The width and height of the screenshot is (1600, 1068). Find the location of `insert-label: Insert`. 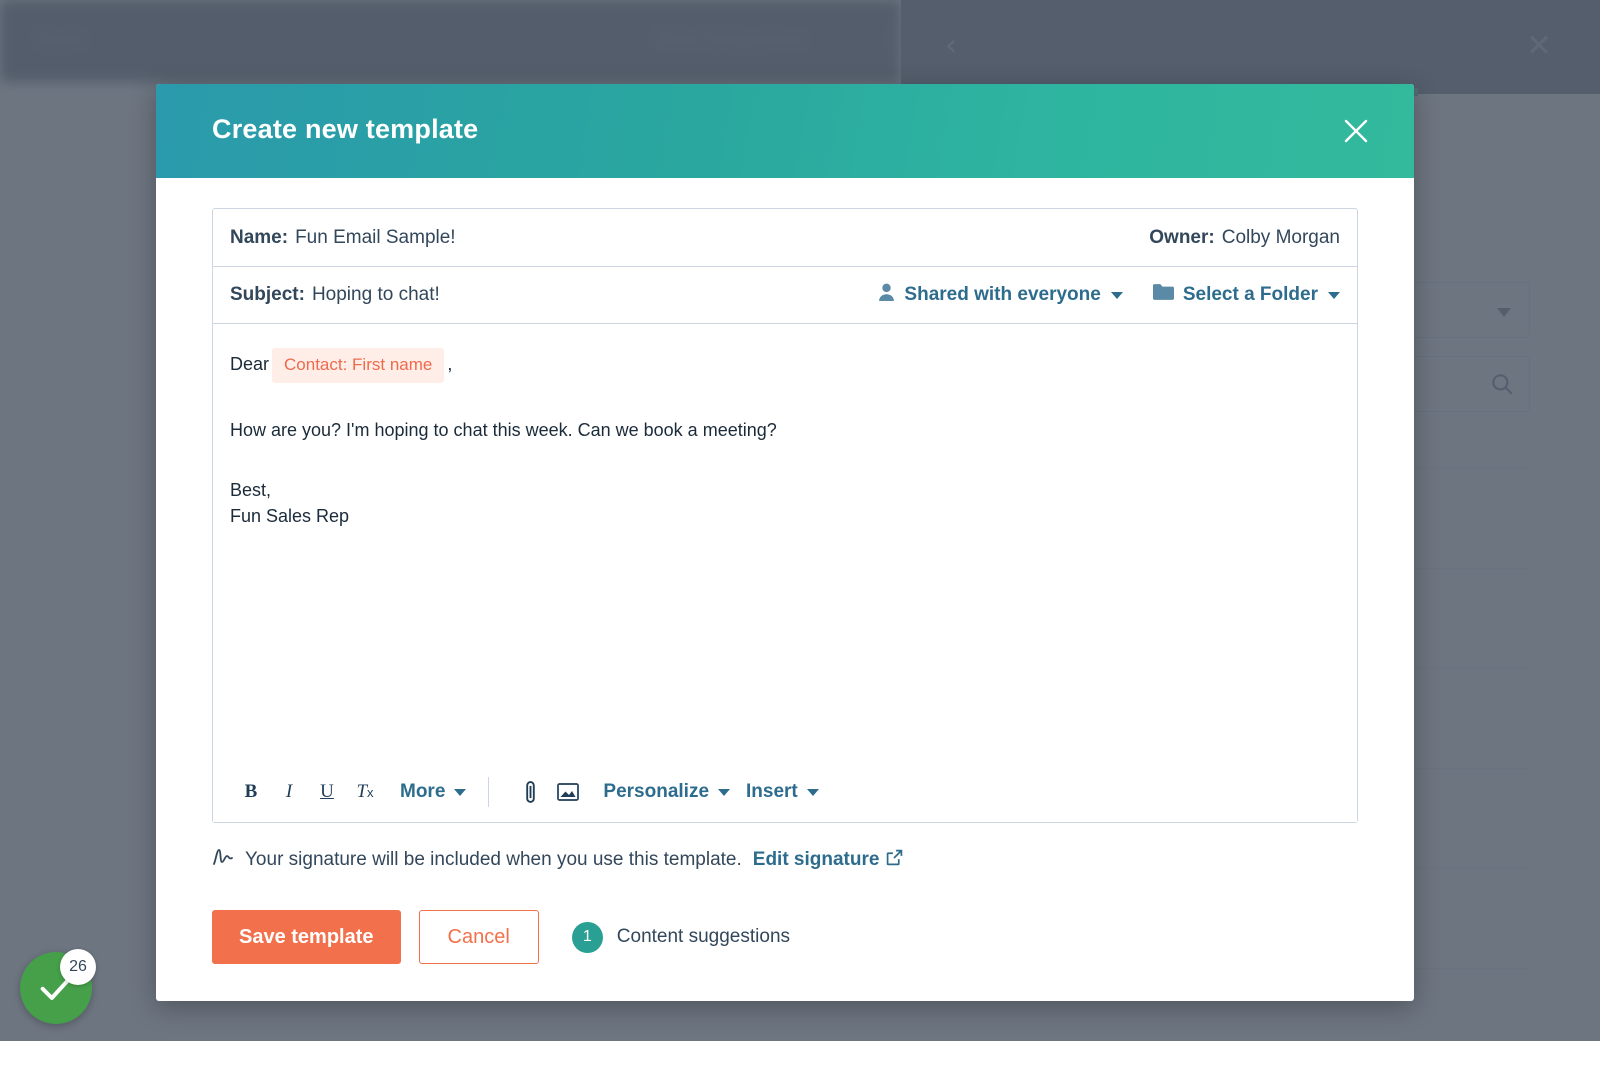

insert-label: Insert is located at coordinates (772, 792).